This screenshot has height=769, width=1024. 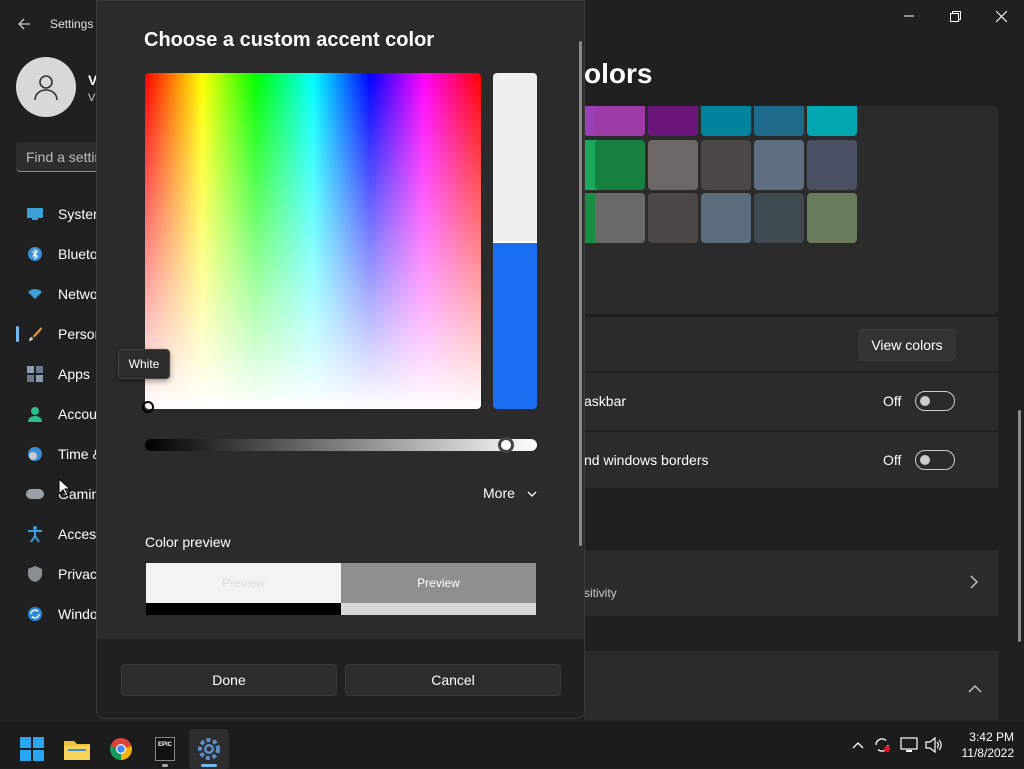 What do you see at coordinates (92, 98) in the screenshot?
I see `user-email: V` at bounding box center [92, 98].